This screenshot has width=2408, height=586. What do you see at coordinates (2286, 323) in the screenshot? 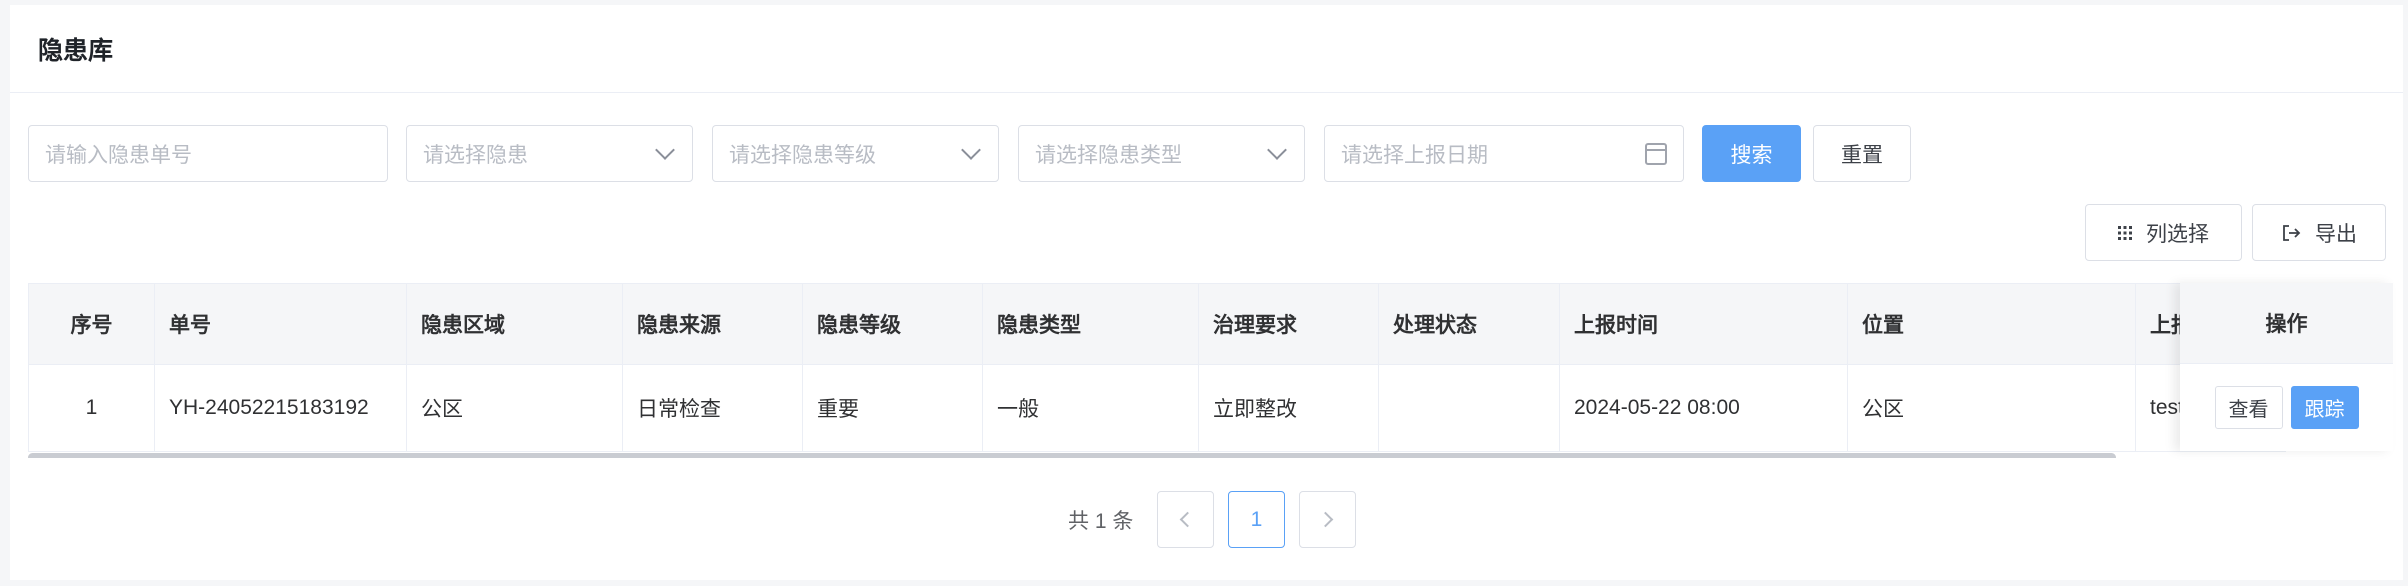
I see `col-header-actions: 操作` at bounding box center [2286, 323].